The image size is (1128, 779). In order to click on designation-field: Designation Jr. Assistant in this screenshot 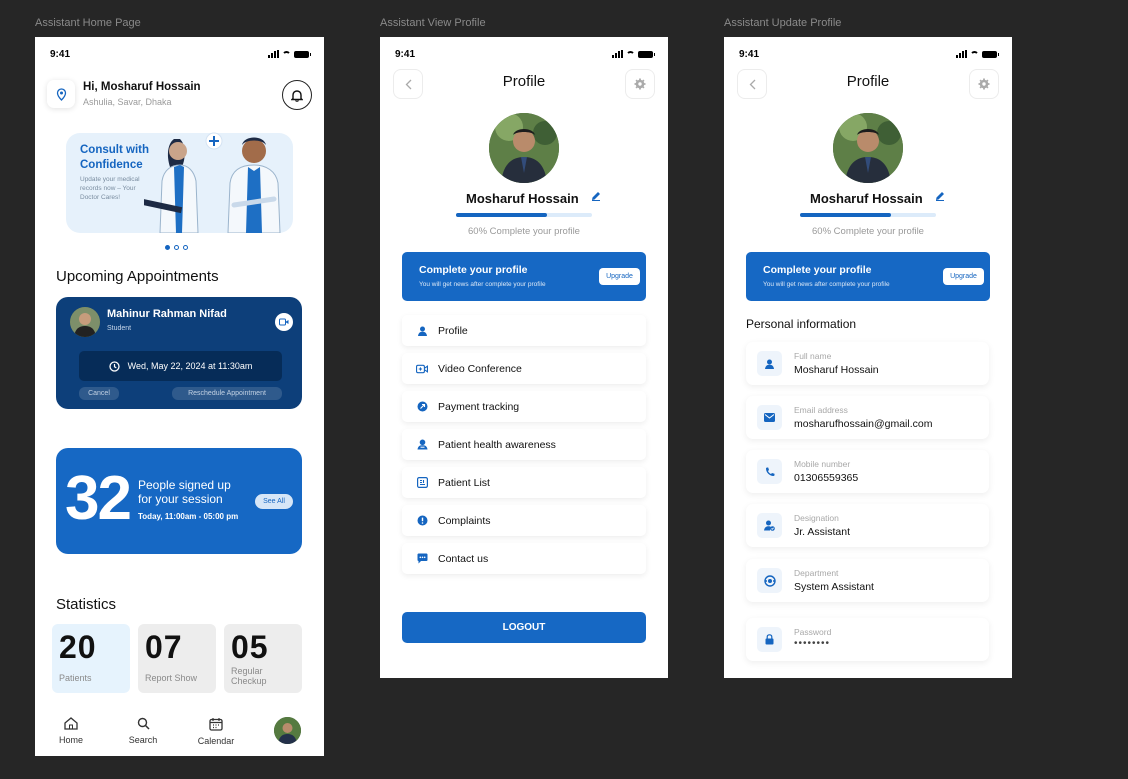, I will do `click(867, 525)`.